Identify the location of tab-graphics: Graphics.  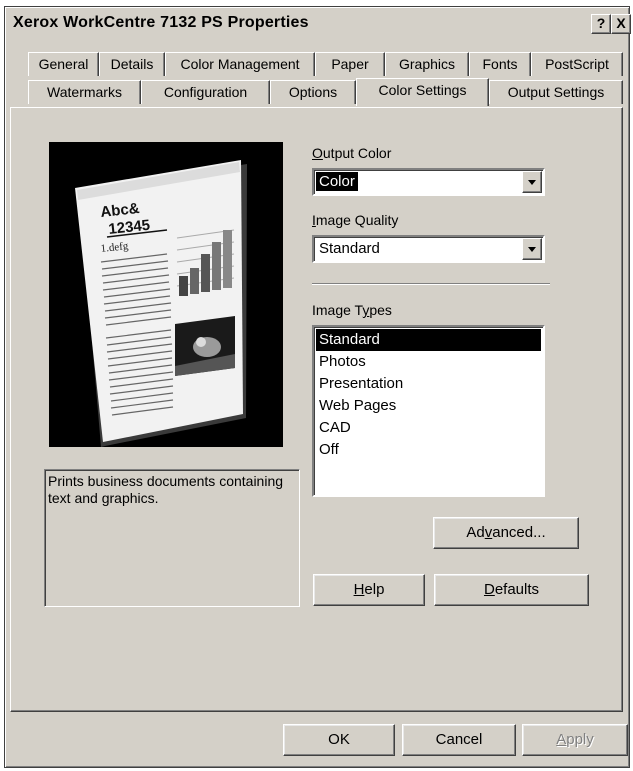
(427, 64).